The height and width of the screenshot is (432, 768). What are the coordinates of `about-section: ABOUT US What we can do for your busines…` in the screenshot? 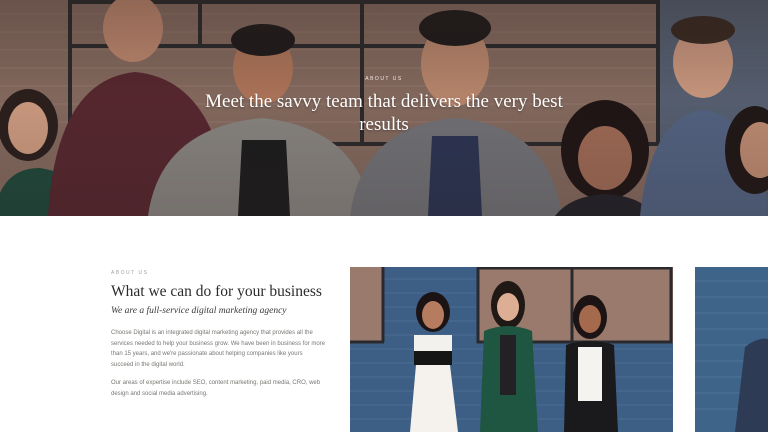 It's located at (218, 338).